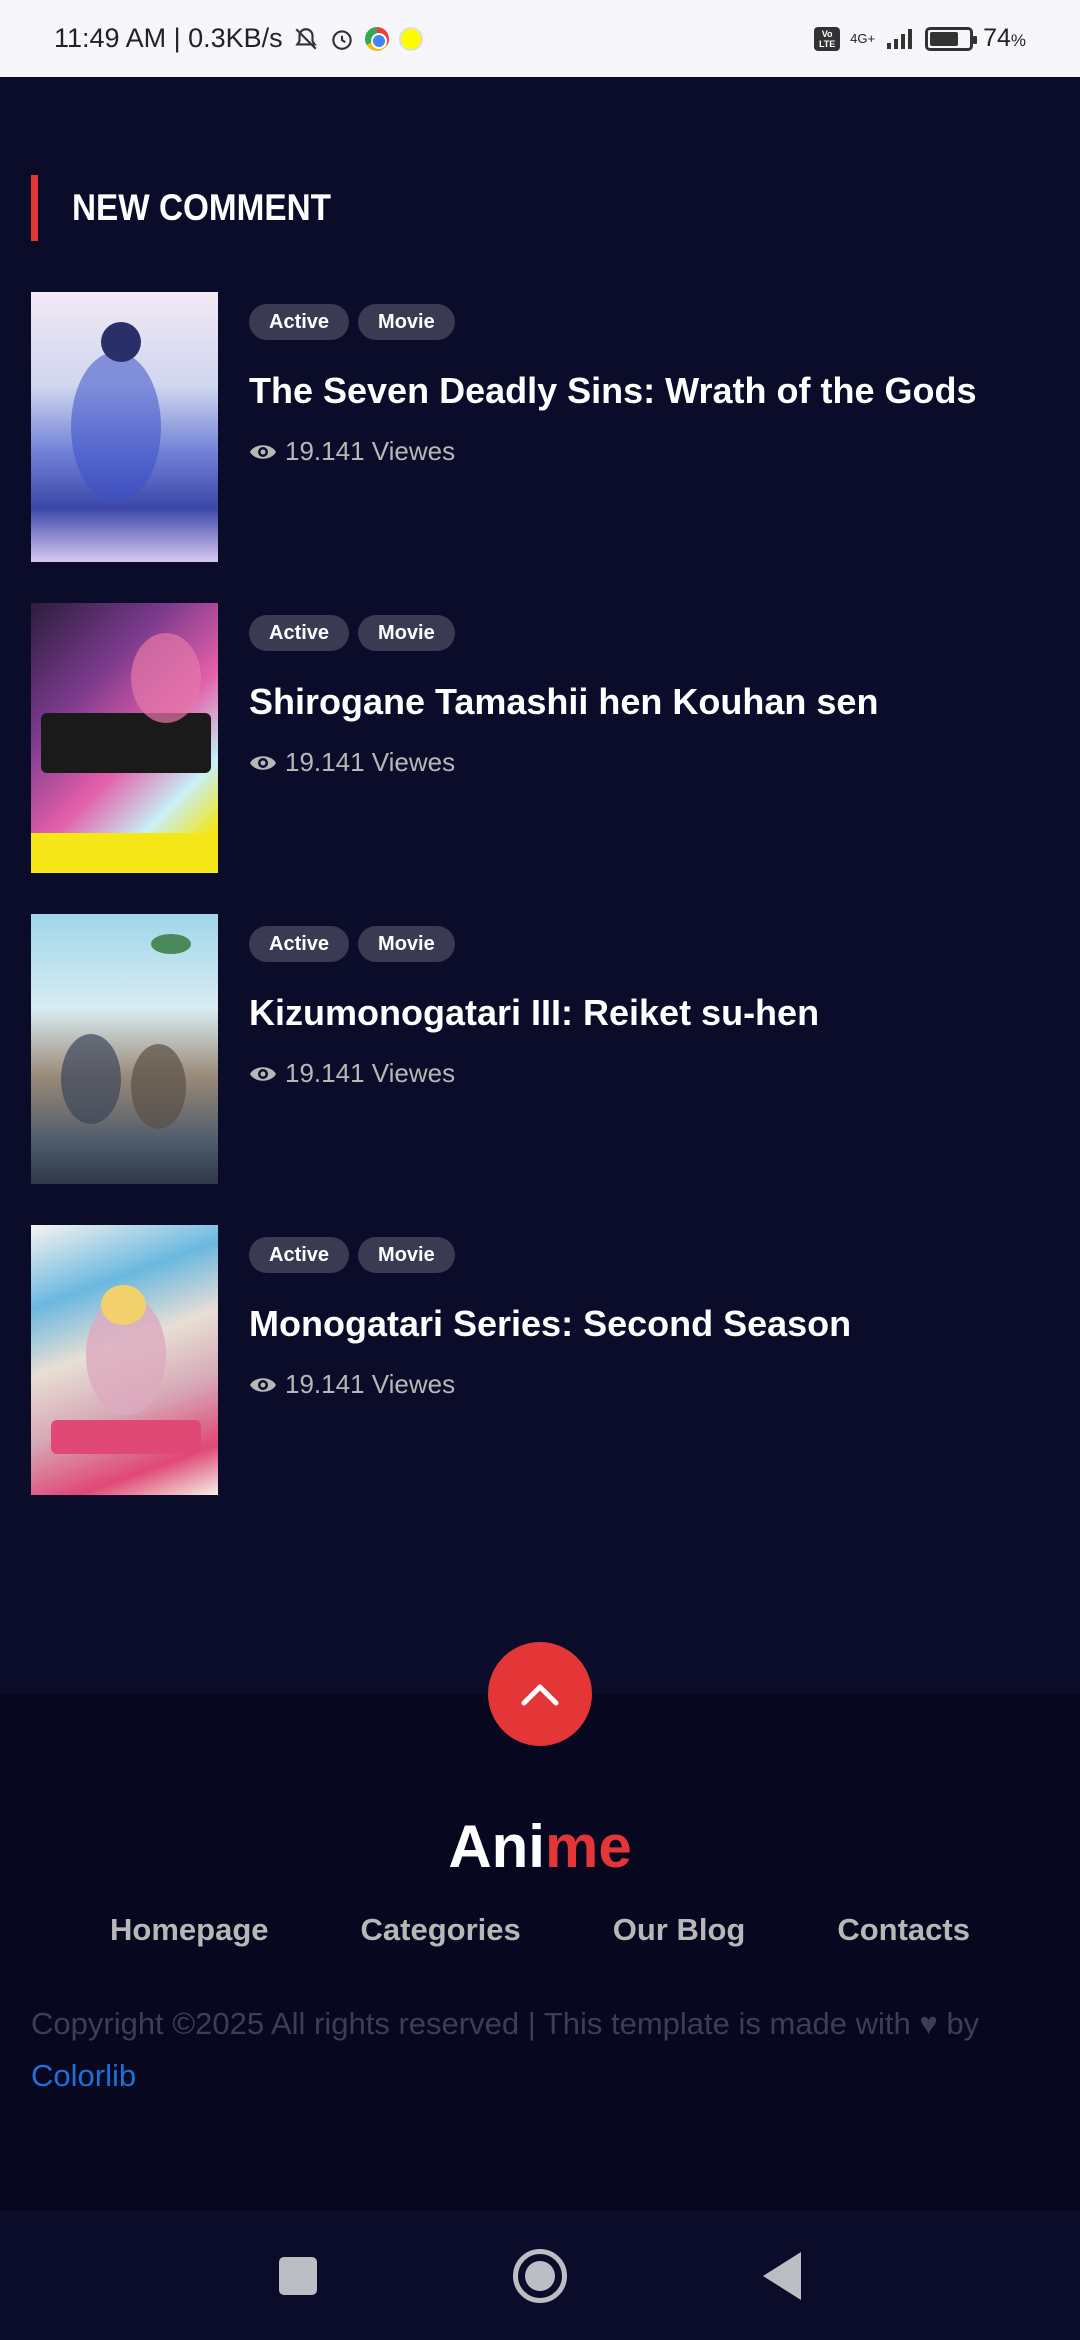 Image resolution: width=1080 pixels, height=2340 pixels. I want to click on footer-link-our-blog: Our Blog, so click(679, 1930).